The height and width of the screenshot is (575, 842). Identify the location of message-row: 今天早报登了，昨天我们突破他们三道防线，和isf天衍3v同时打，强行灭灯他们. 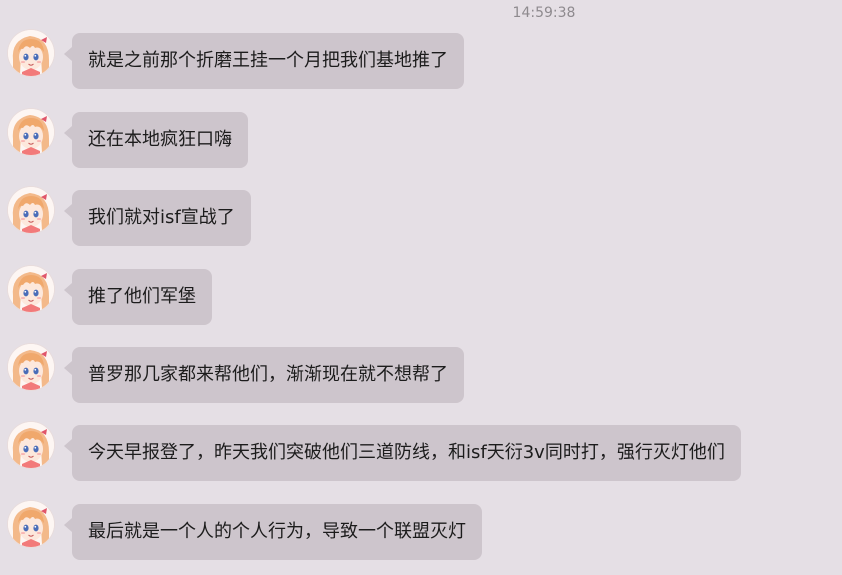
(421, 452).